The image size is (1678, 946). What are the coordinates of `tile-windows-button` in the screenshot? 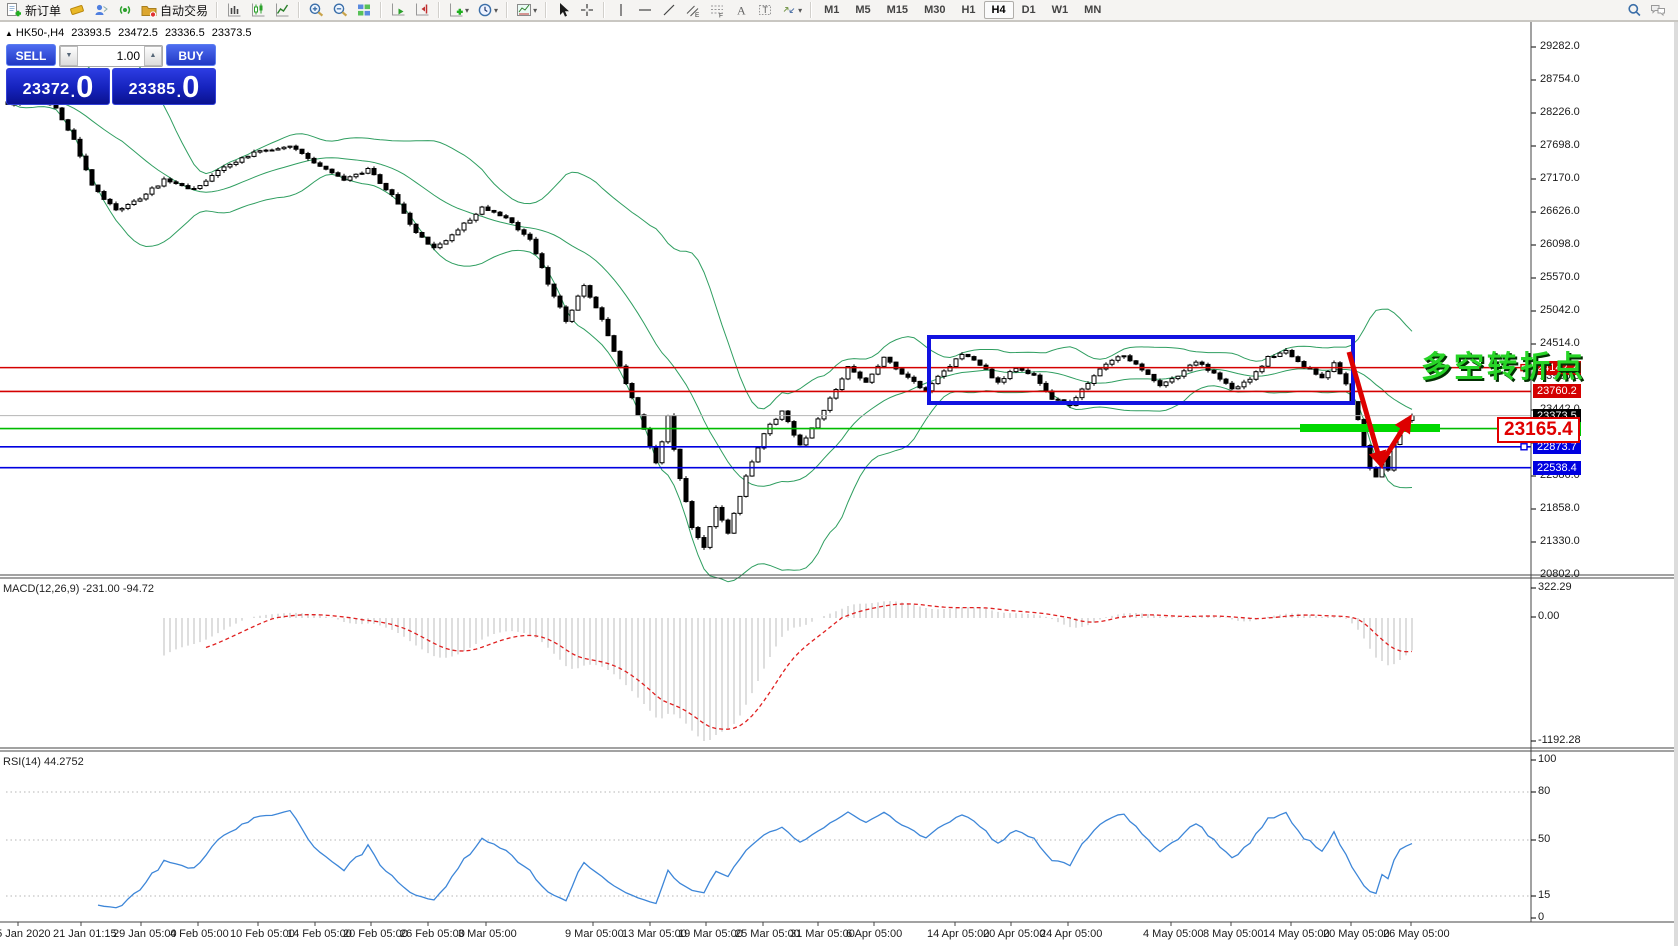 It's located at (364, 10).